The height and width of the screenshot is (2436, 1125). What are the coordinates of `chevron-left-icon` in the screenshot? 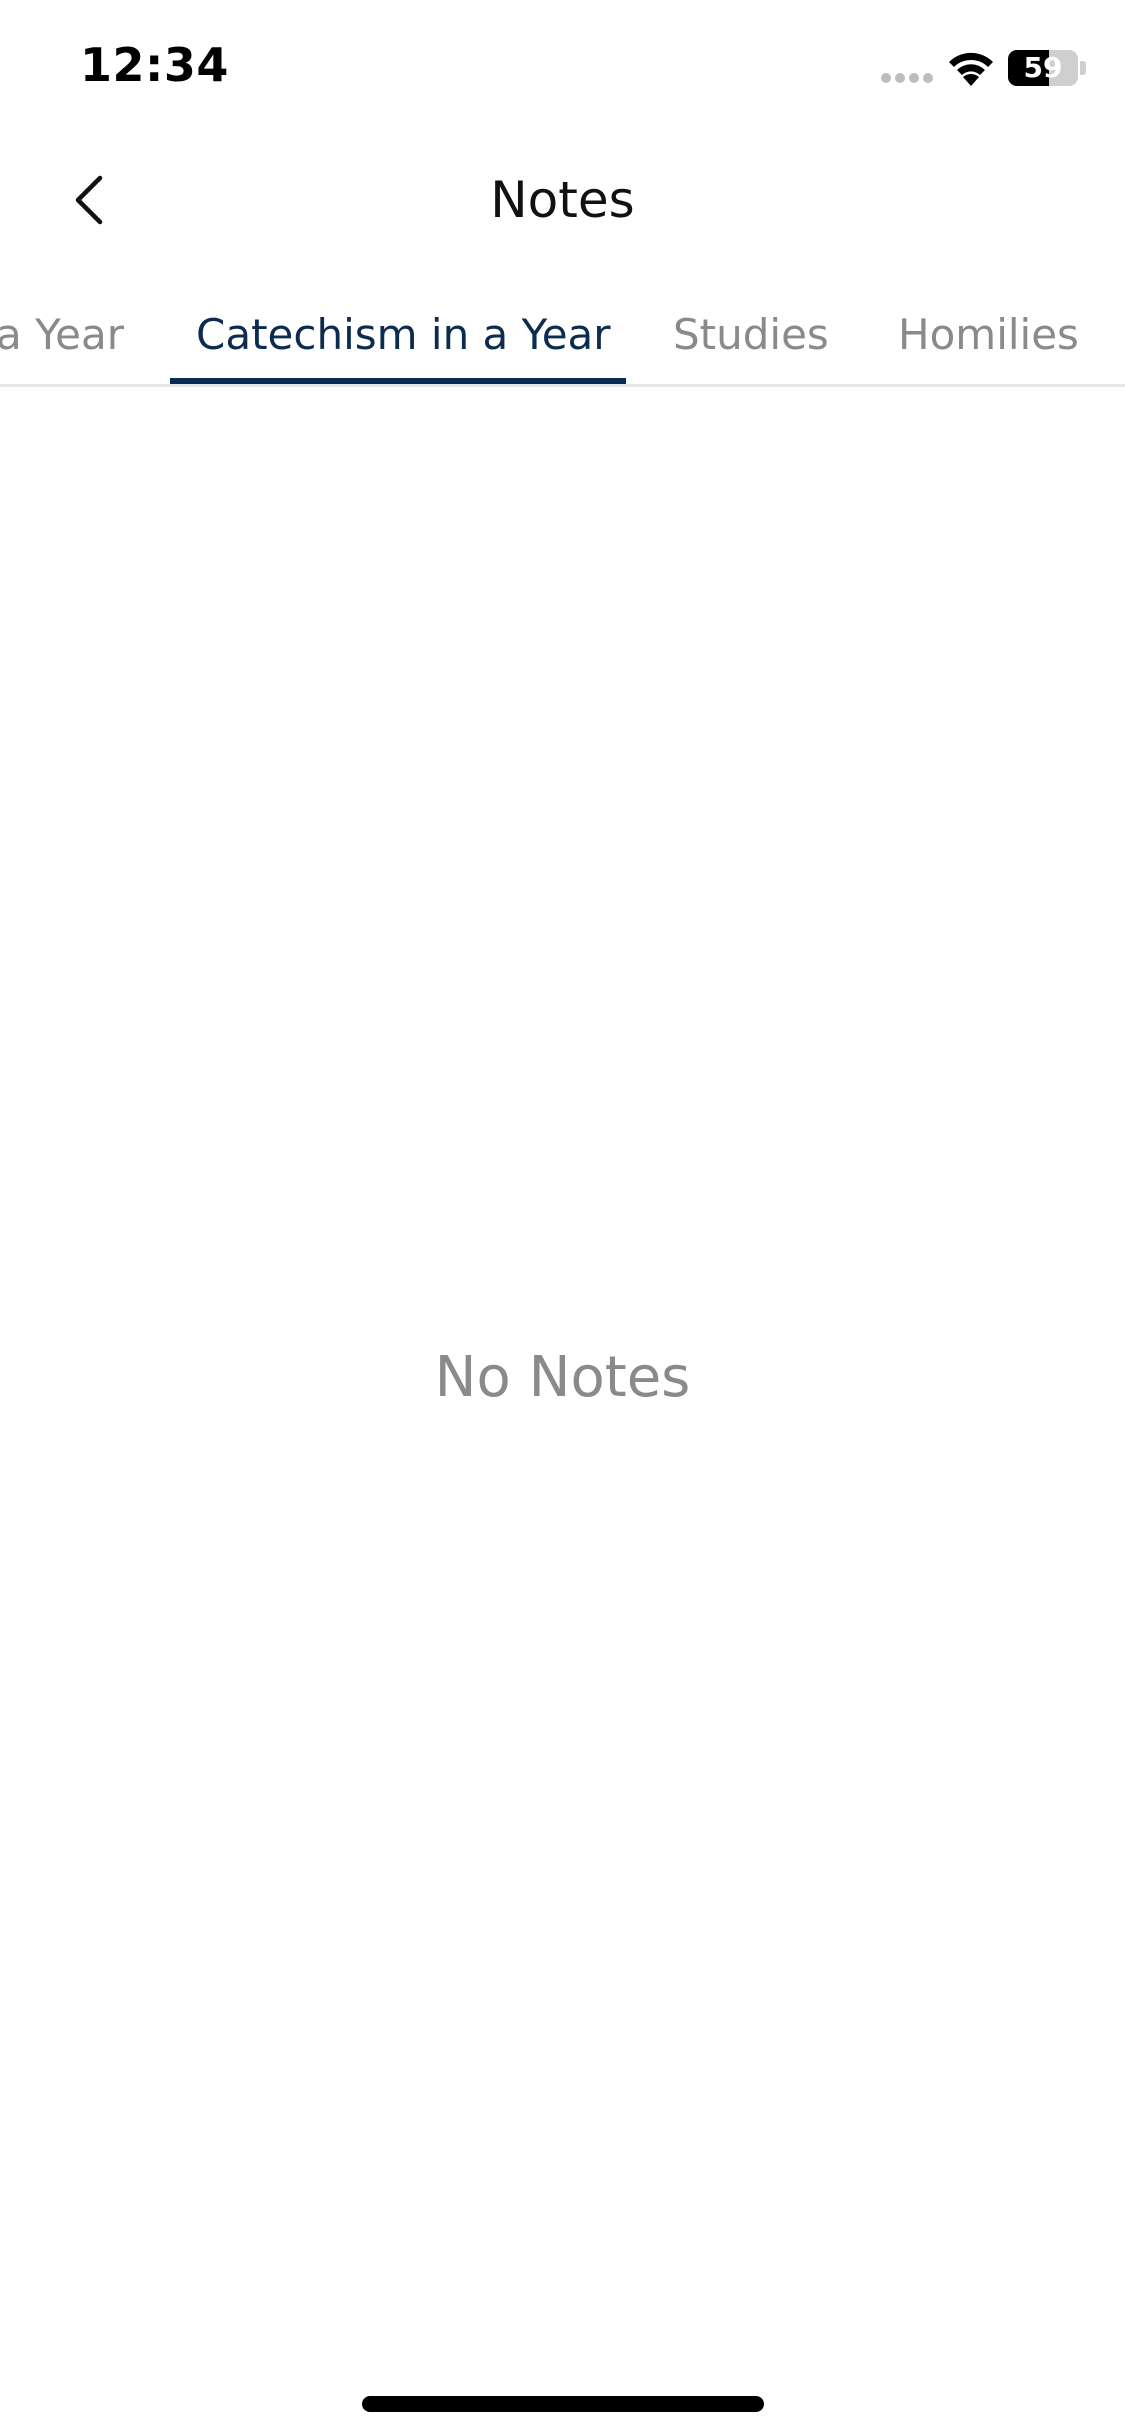 It's located at (89, 200).